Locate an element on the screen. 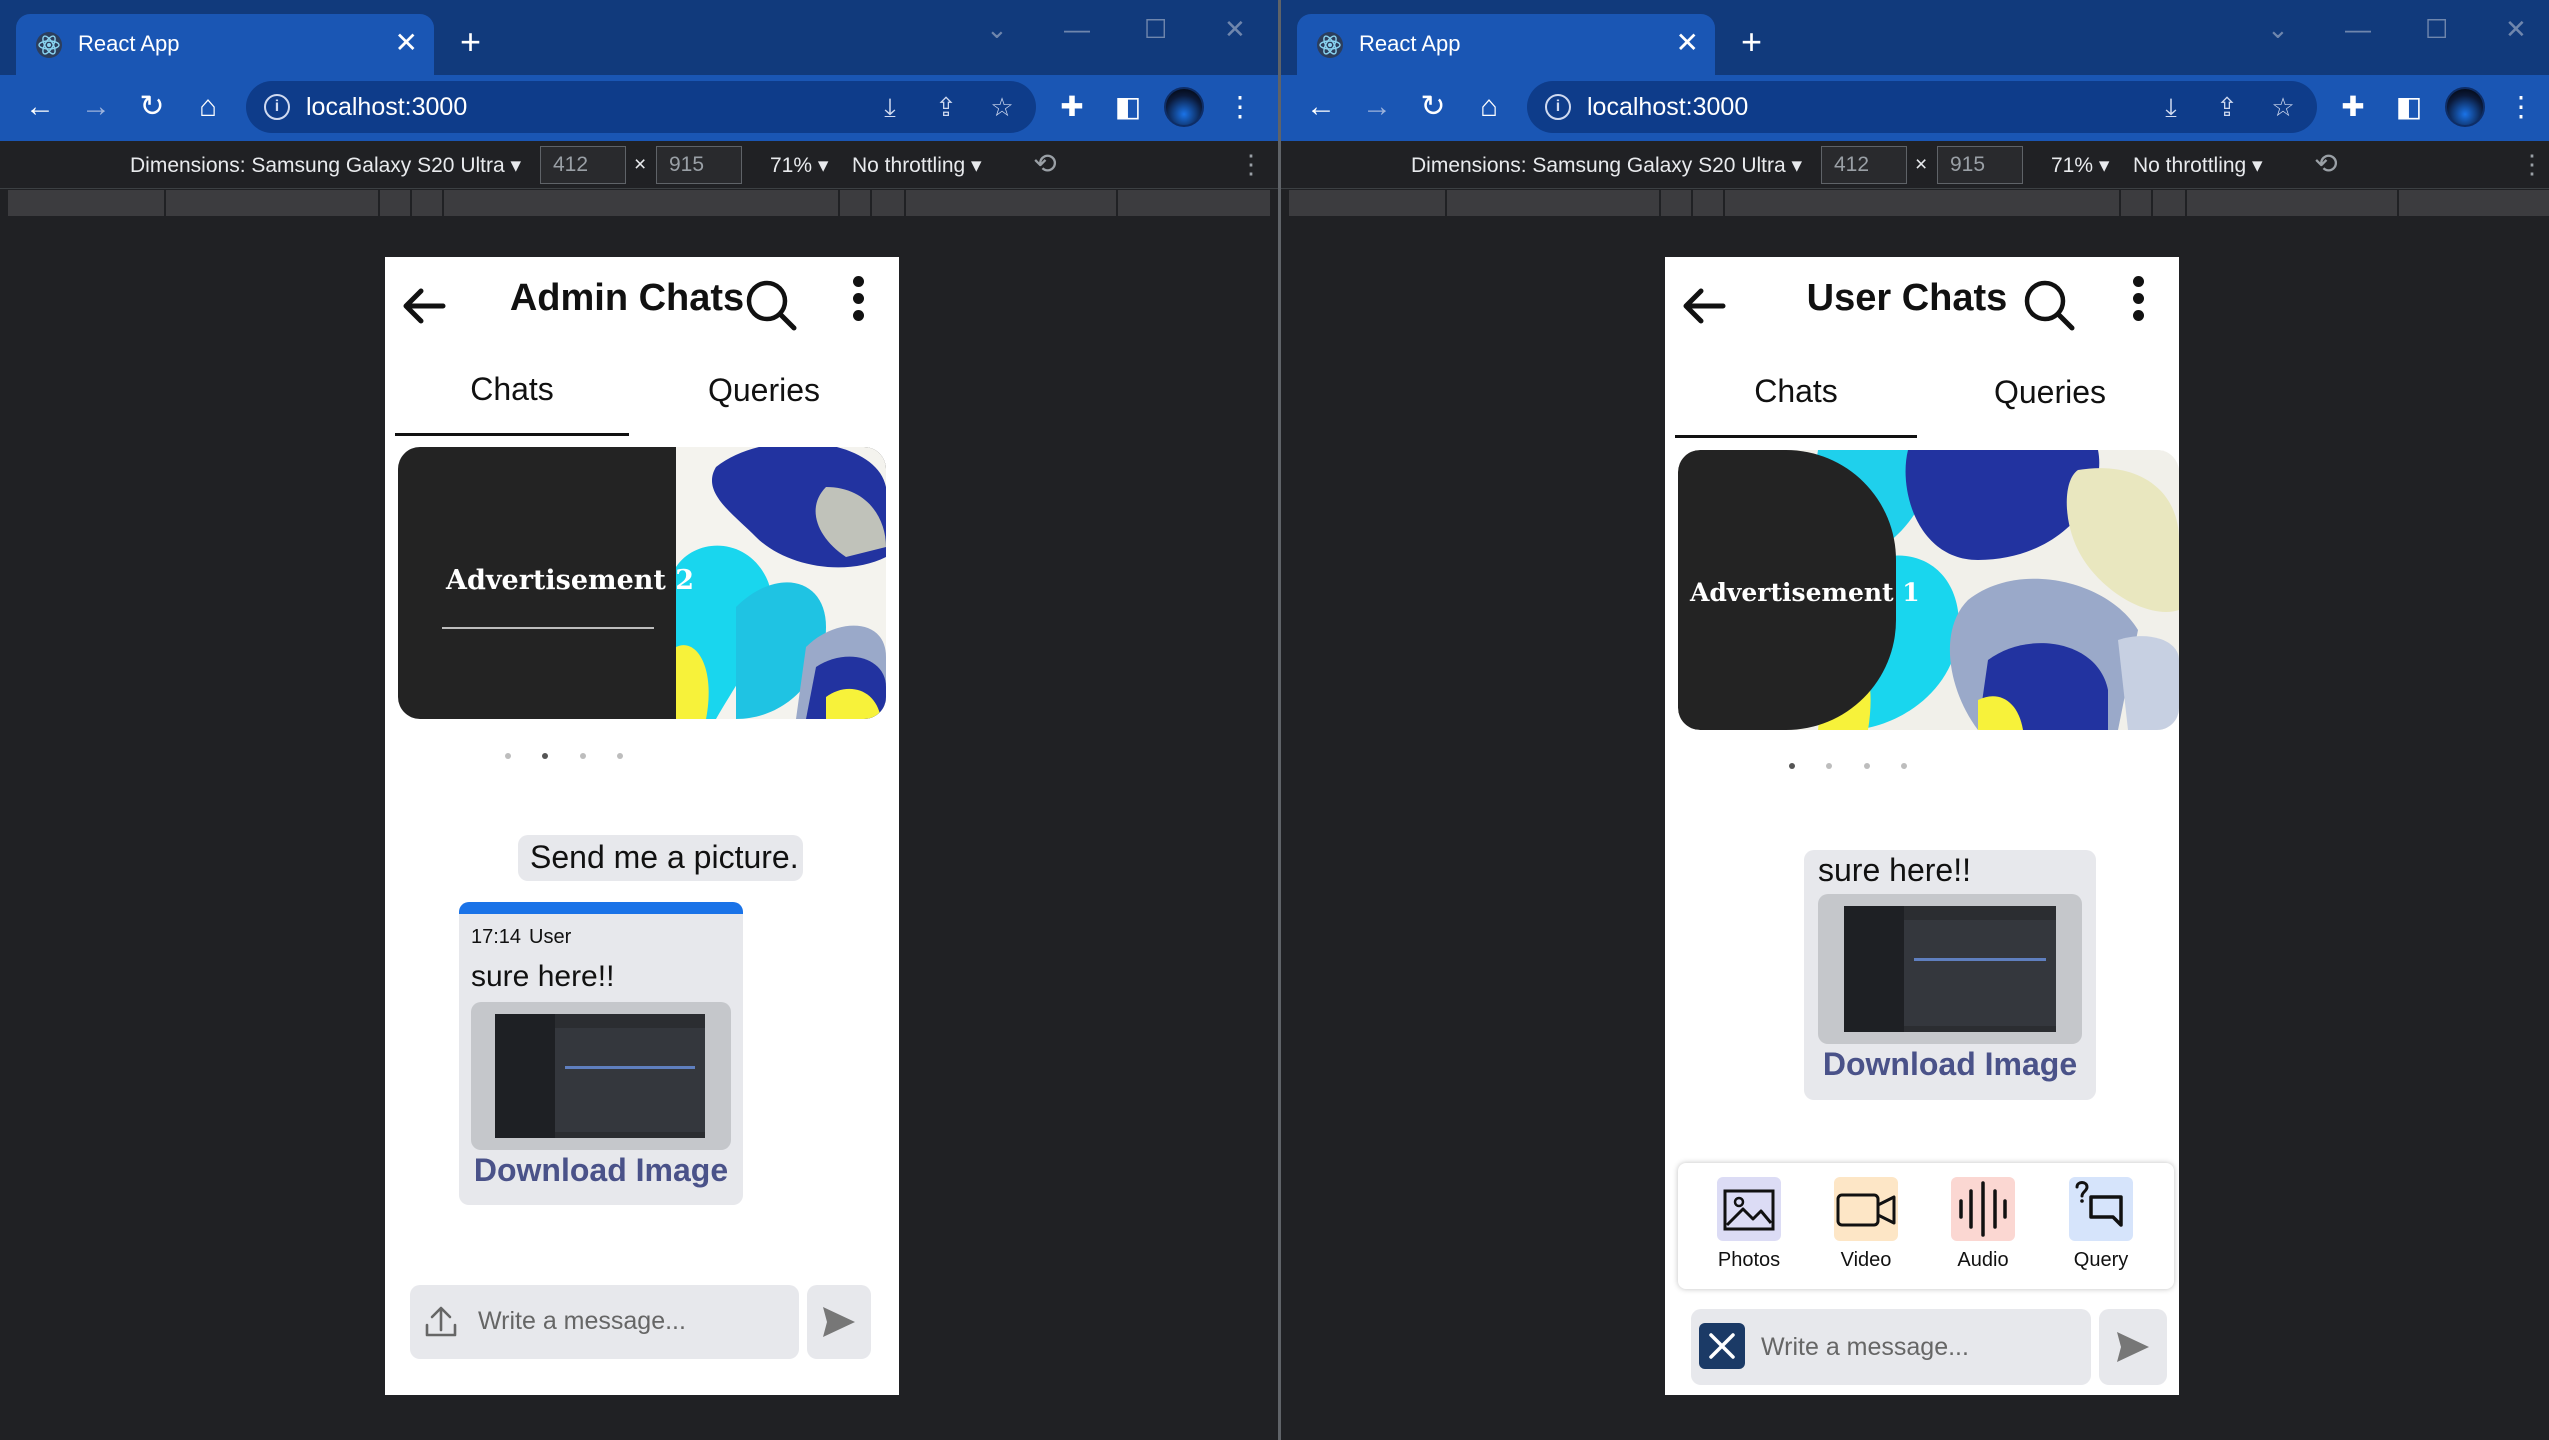  attach-photos-button: Photos is located at coordinates (1749, 1224).